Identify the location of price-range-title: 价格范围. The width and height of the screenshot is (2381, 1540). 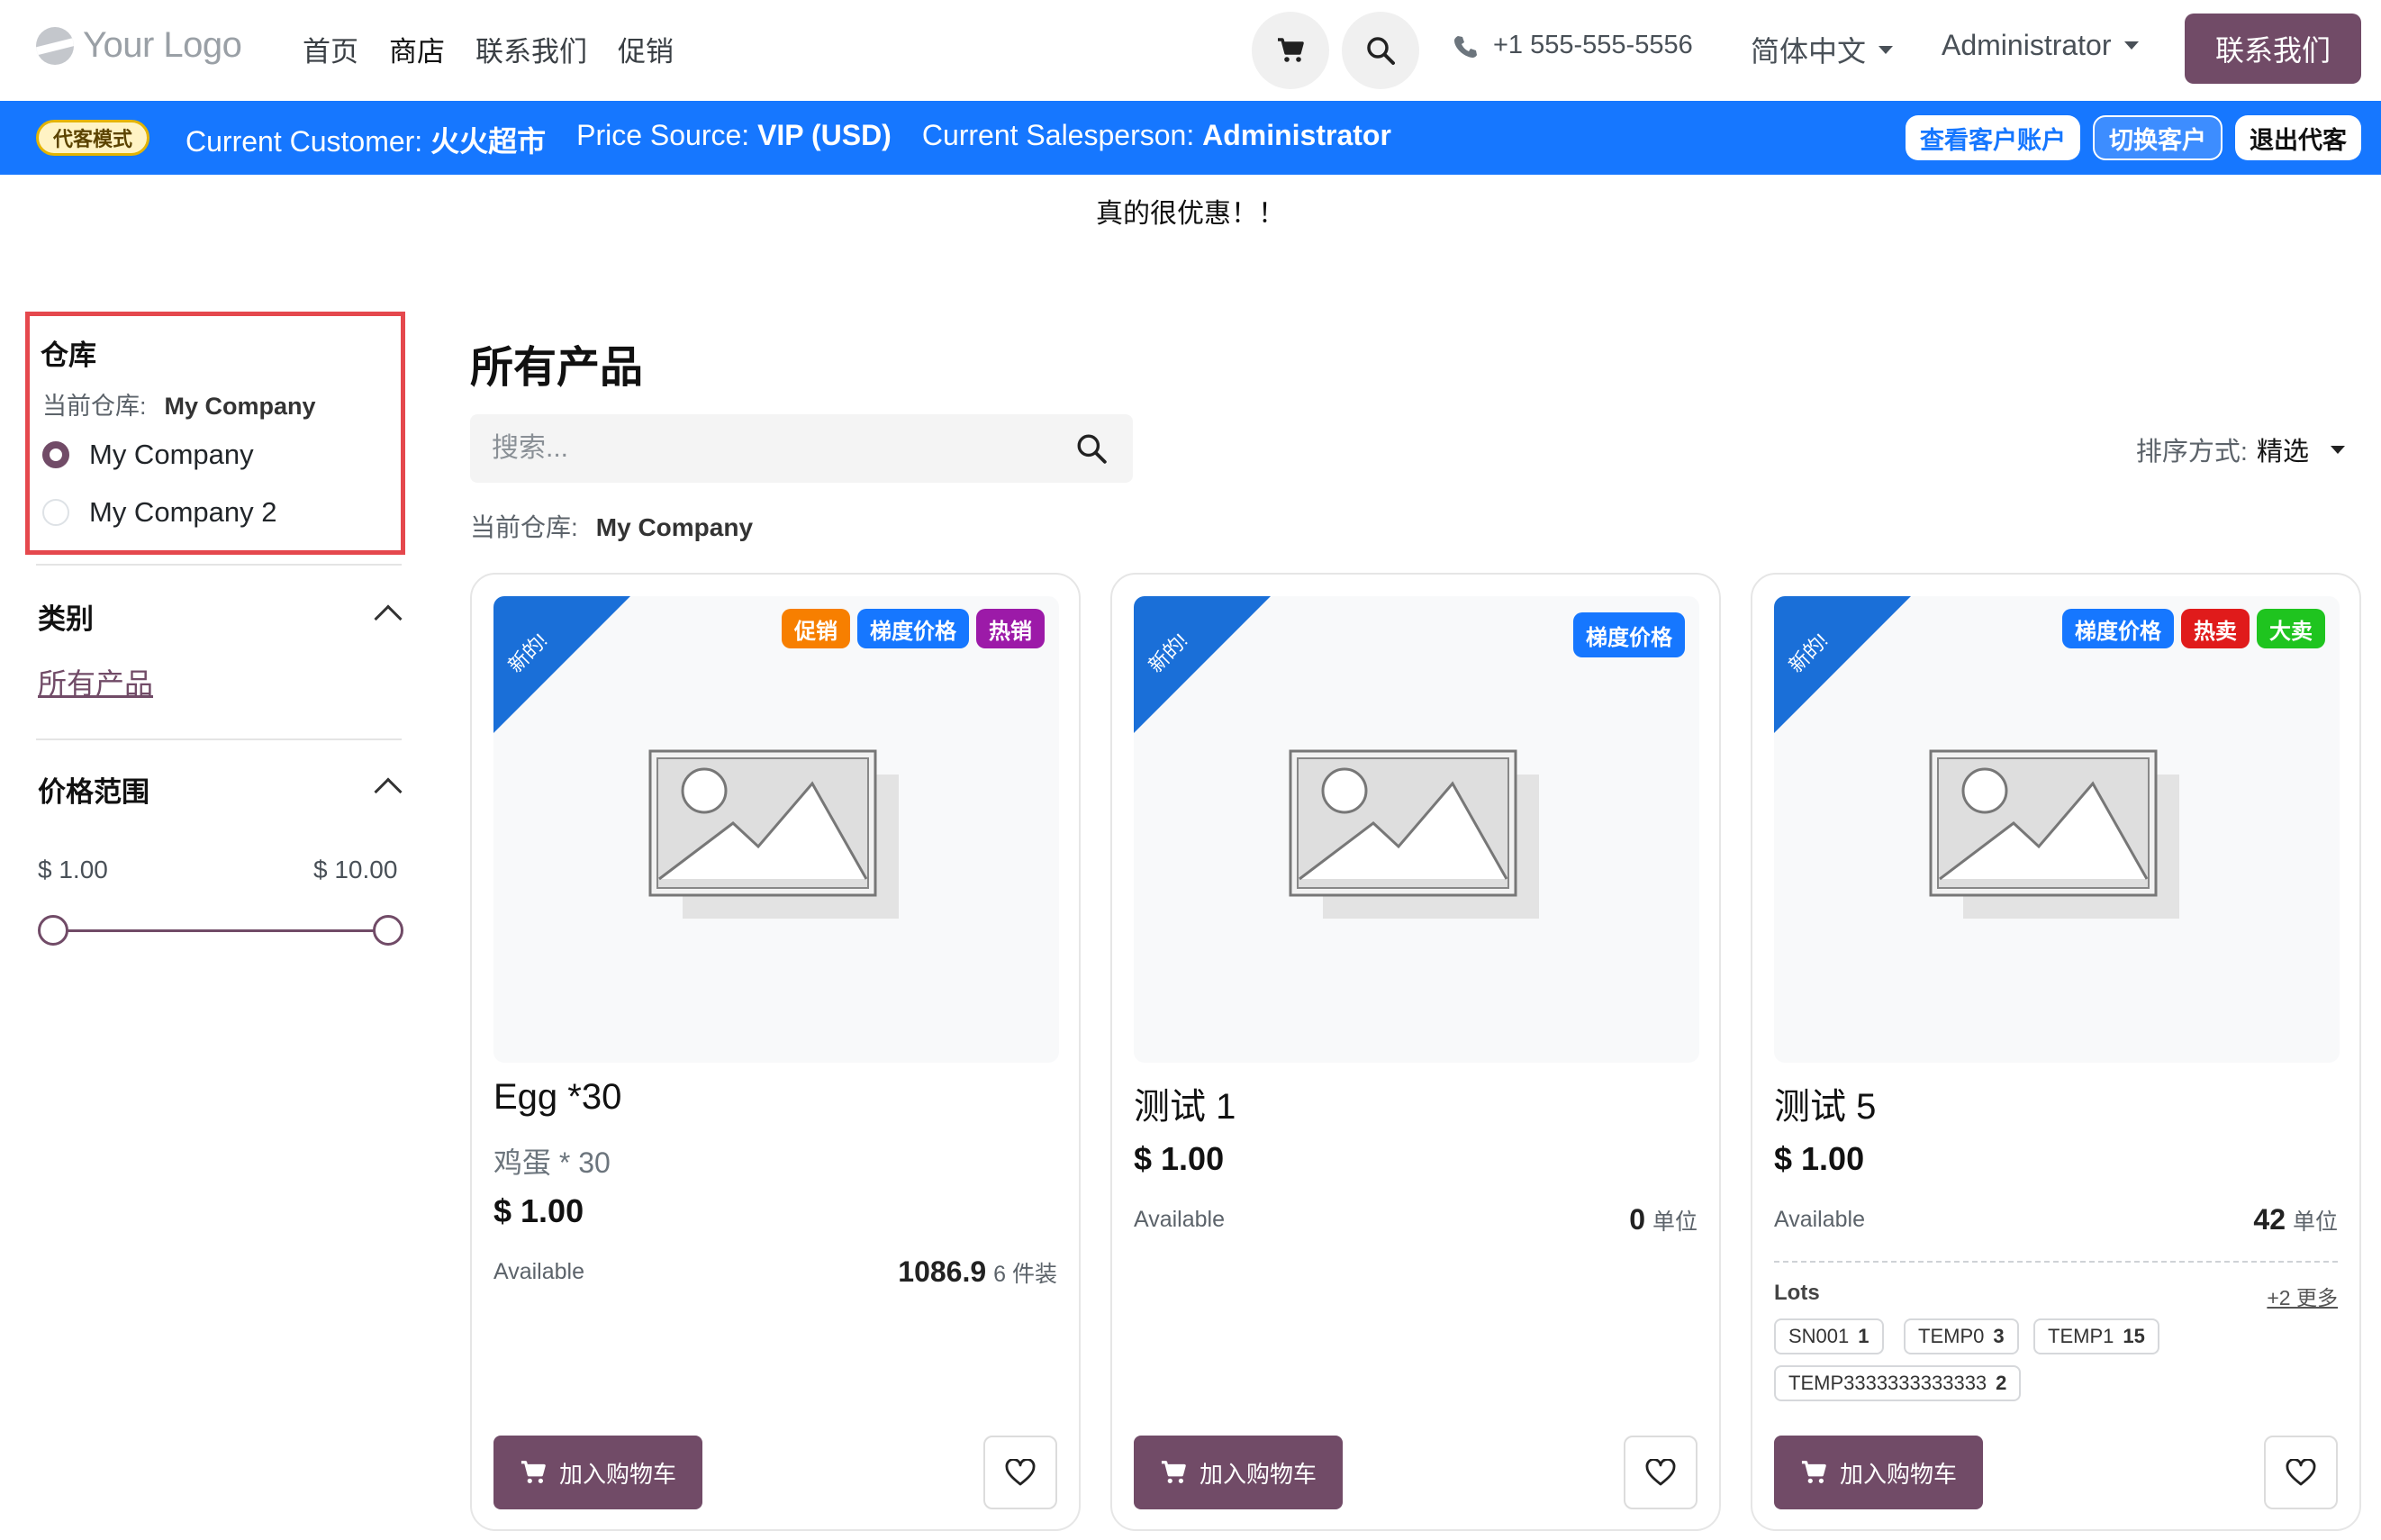
(93, 792).